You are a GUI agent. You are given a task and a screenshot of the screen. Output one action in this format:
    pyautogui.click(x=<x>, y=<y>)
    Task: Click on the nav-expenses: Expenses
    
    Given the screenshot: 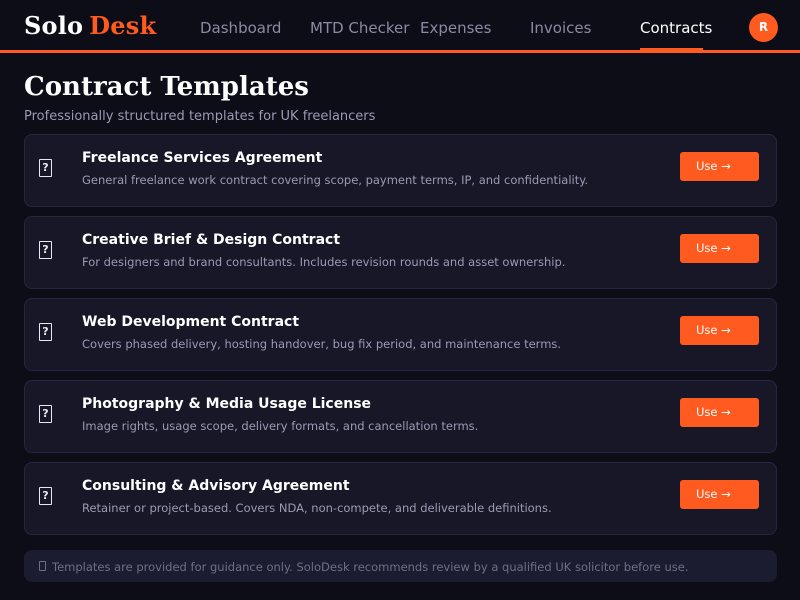 What is the action you would take?
    pyautogui.click(x=455, y=28)
    